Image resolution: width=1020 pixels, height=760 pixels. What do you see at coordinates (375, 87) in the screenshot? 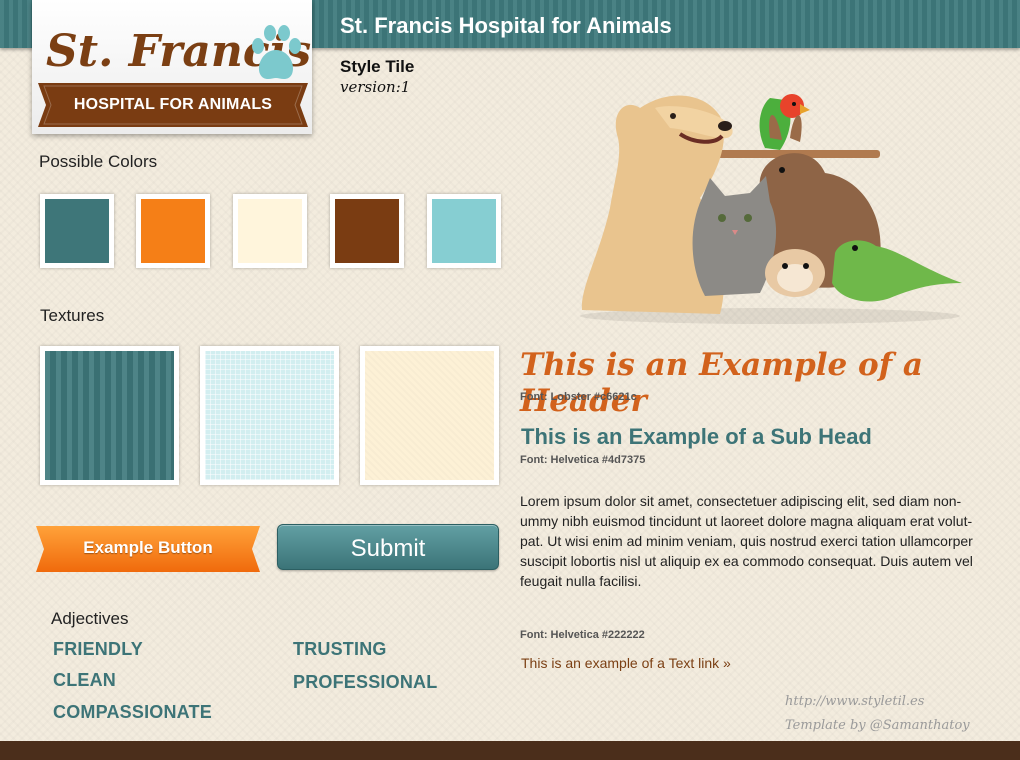
I see `version-label: version:1` at bounding box center [375, 87].